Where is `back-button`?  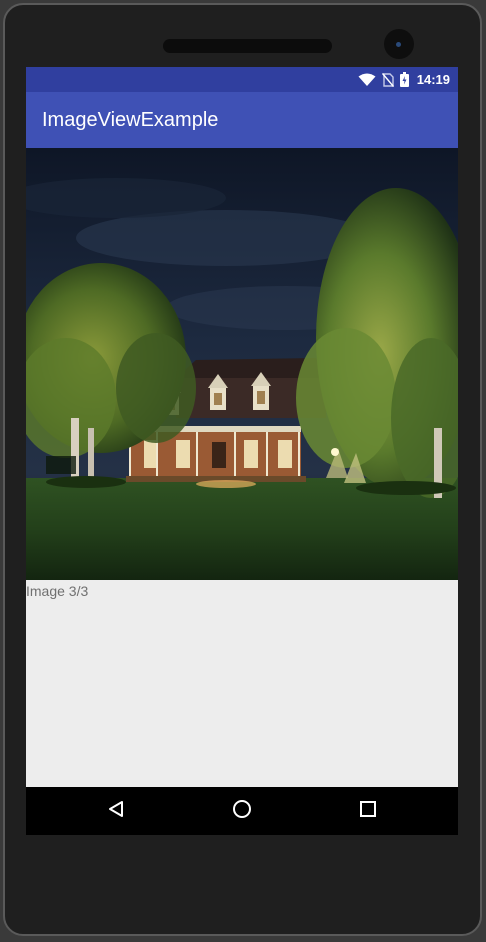
back-button is located at coordinates (116, 811).